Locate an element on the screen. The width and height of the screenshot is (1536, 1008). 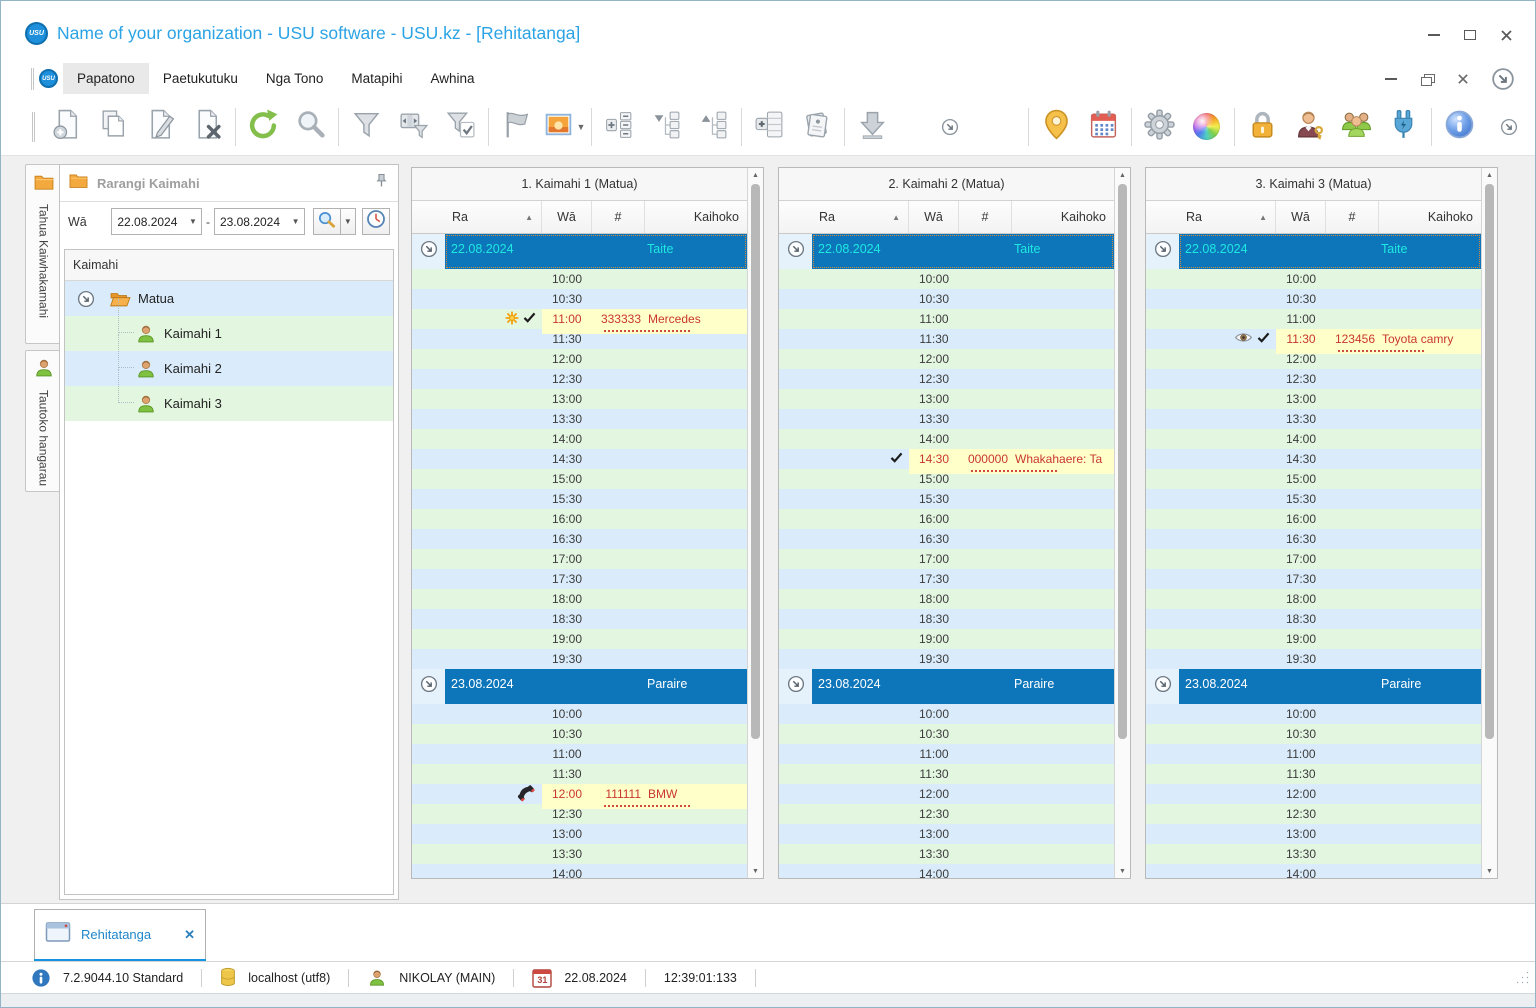
column-header-time: Wā is located at coordinates (934, 217).